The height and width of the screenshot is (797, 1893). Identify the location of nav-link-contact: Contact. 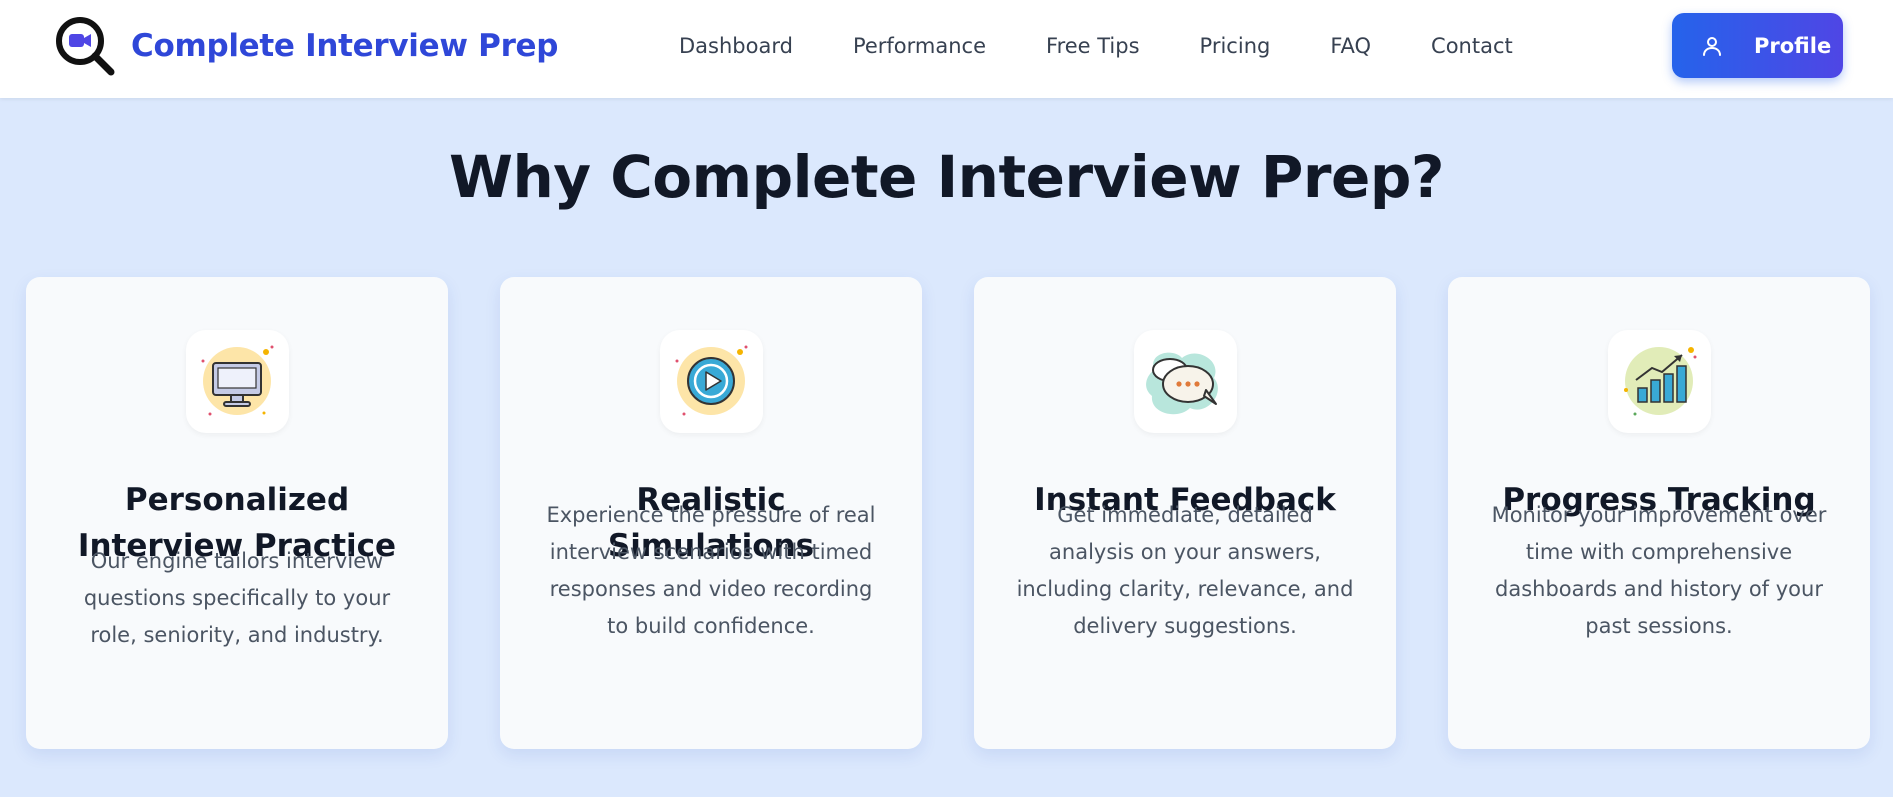
(1472, 46).